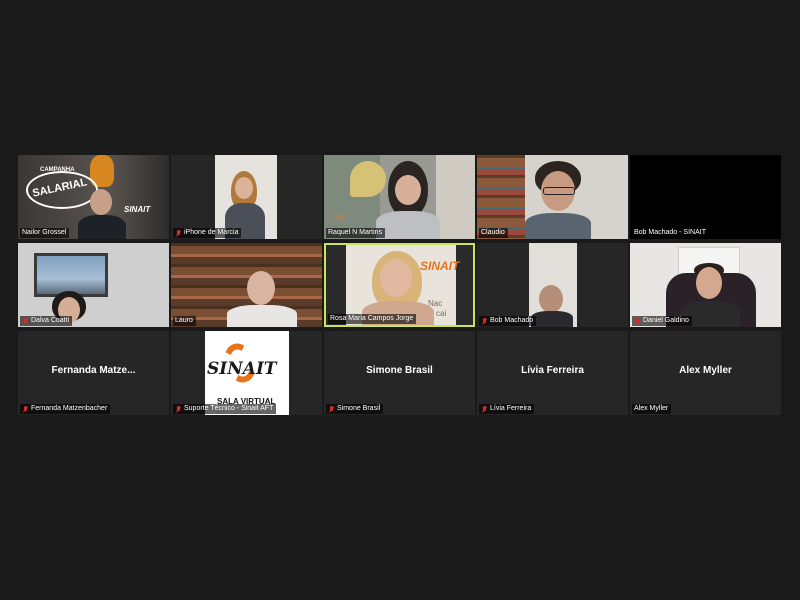 The width and height of the screenshot is (800, 600). I want to click on participant-tile-dalva-coatti: Dalva Coatti, so click(93, 285).